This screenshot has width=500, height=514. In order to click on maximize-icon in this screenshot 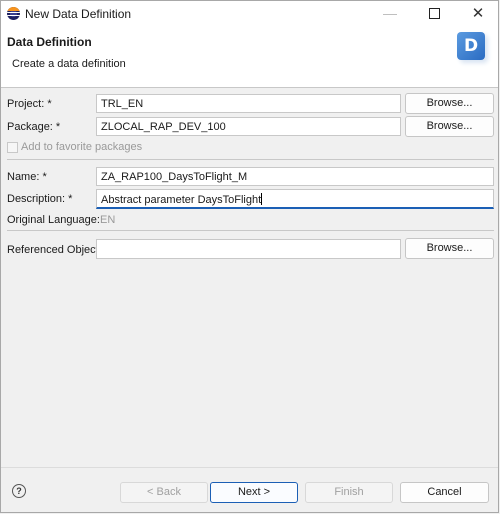, I will do `click(434, 13)`.